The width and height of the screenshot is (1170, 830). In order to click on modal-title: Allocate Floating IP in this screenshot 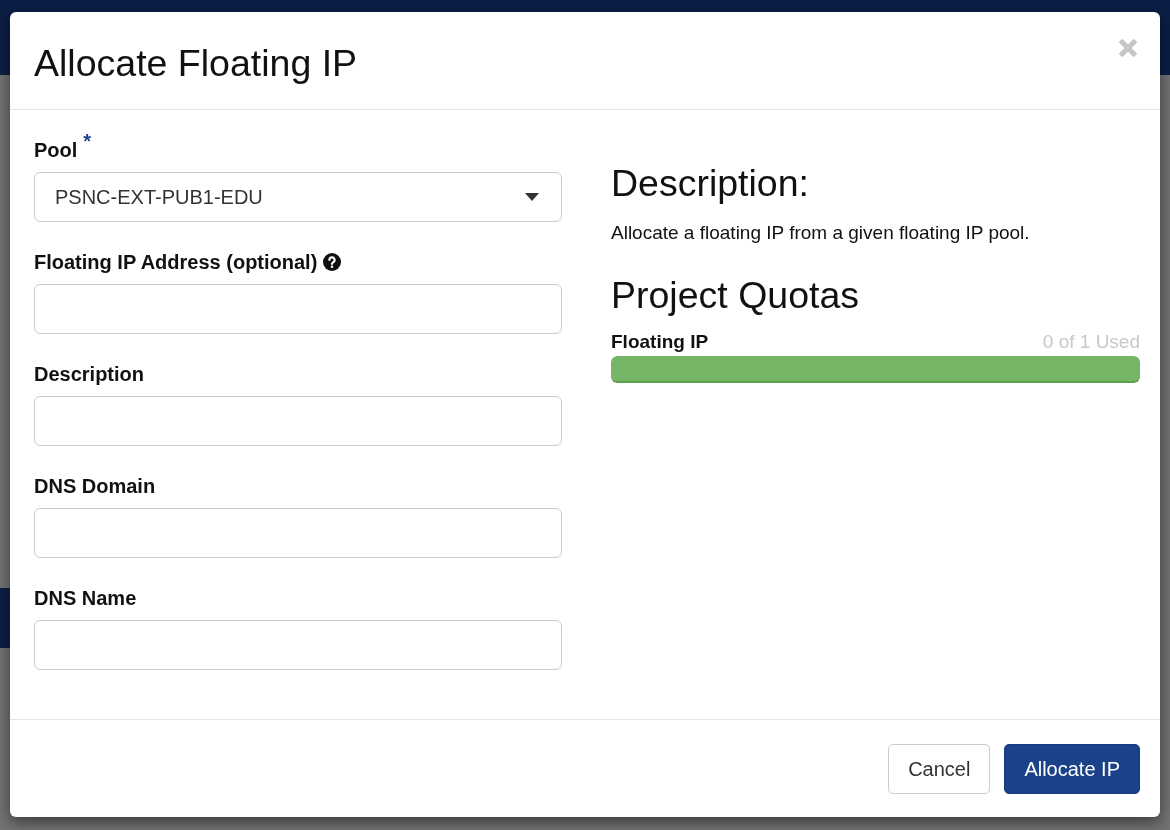, I will do `click(196, 62)`.